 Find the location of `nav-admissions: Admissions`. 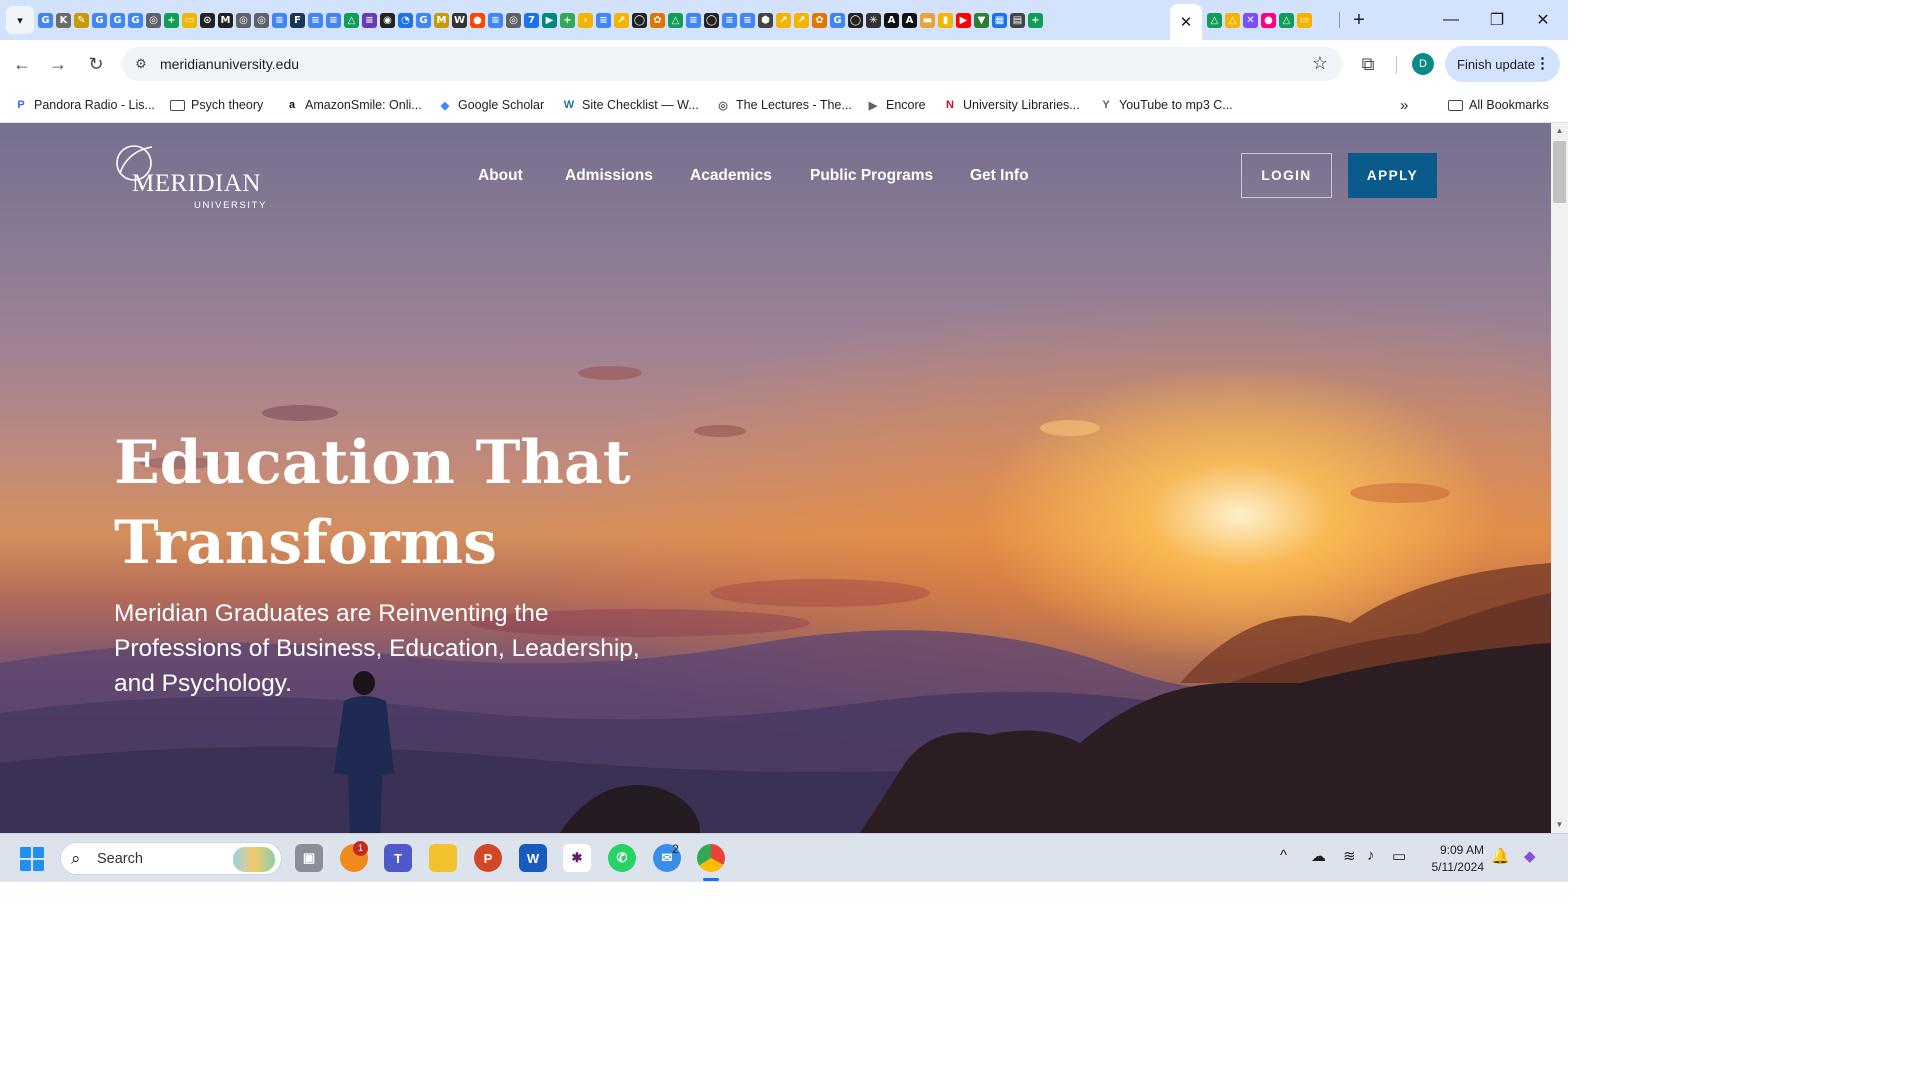

nav-admissions: Admissions is located at coordinates (609, 176).